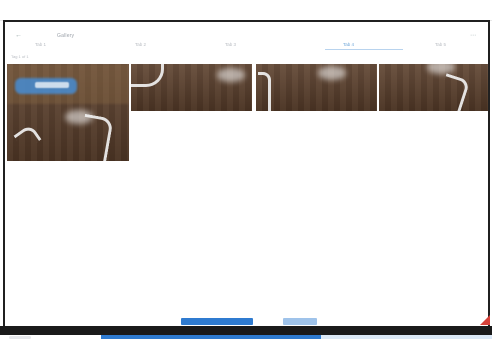 This screenshot has width=492, height=339. Describe the element at coordinates (364, 49) in the screenshot. I see `active-tab-indicator` at that location.